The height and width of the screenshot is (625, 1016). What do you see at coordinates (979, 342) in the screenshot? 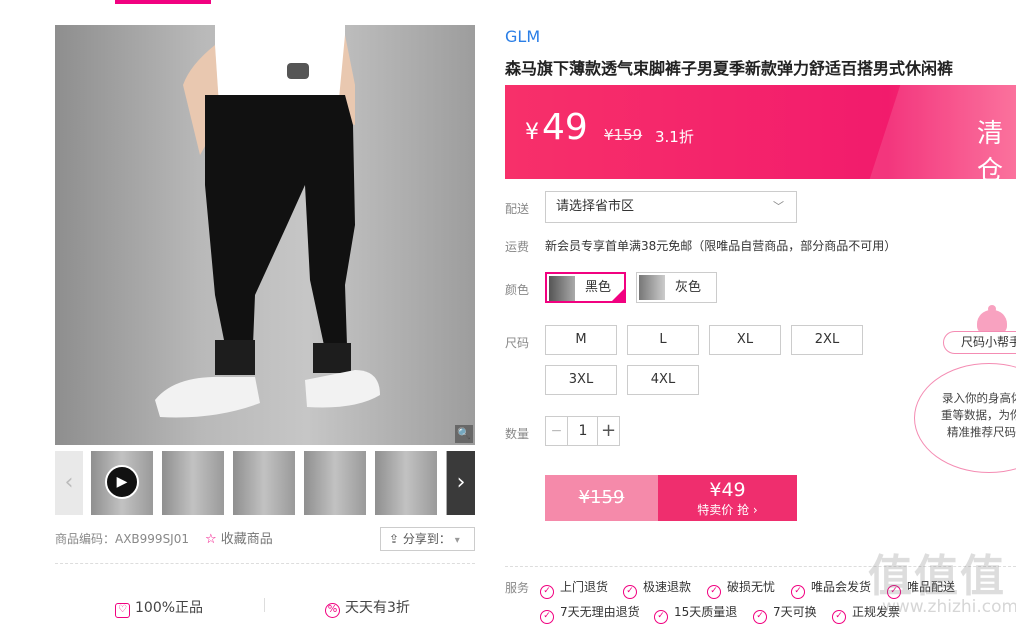
I see `size-helper-button: 尺码小帮手` at bounding box center [979, 342].